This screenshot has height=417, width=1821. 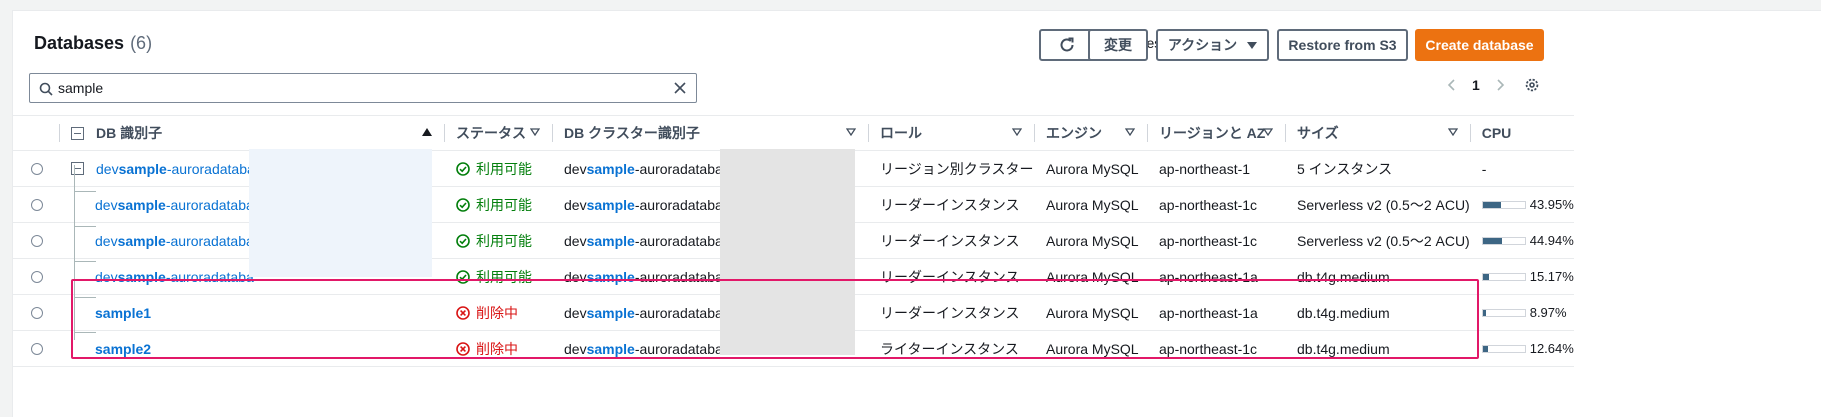 I want to click on id-match: sample2, so click(x=123, y=348).